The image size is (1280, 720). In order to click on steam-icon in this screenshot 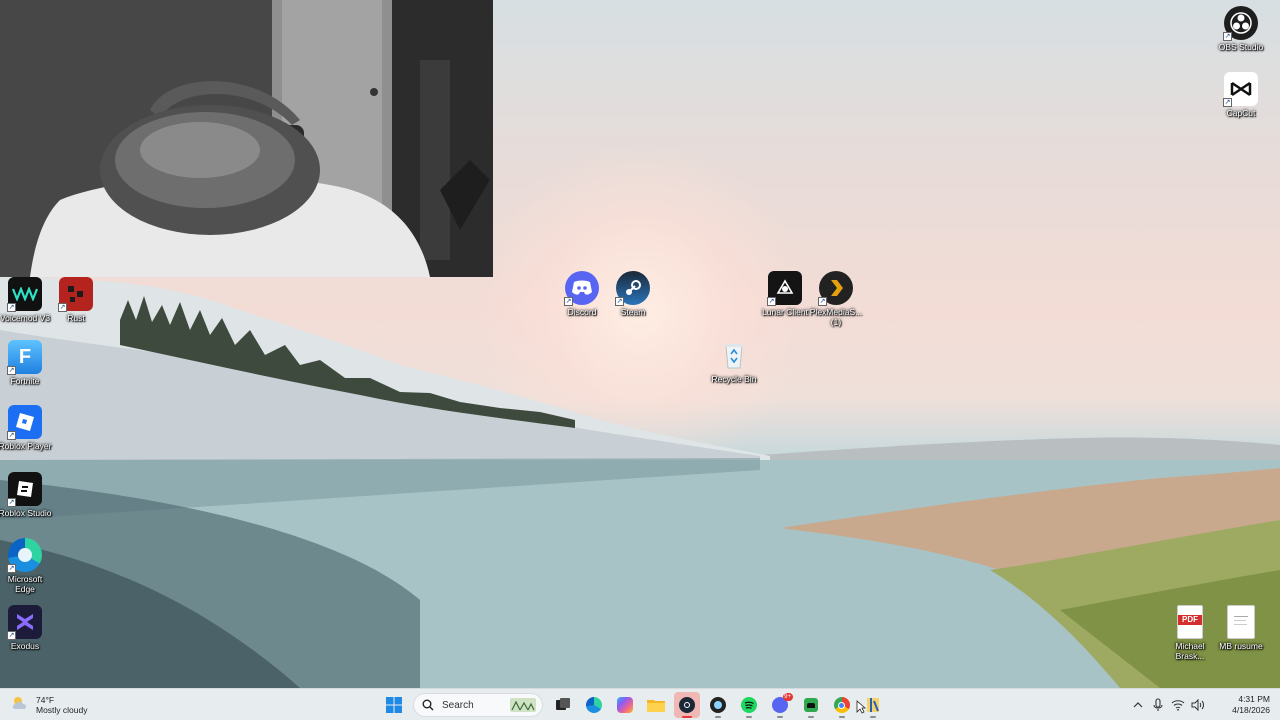, I will do `click(686, 705)`.